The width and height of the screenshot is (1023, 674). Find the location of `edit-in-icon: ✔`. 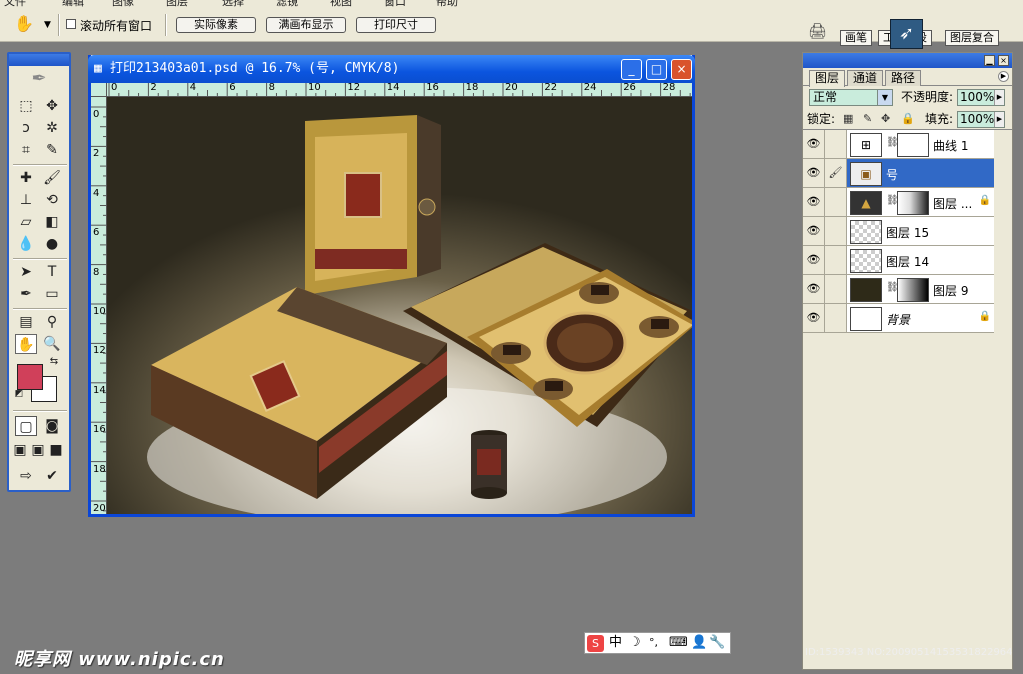

edit-in-icon: ✔ is located at coordinates (52, 476).